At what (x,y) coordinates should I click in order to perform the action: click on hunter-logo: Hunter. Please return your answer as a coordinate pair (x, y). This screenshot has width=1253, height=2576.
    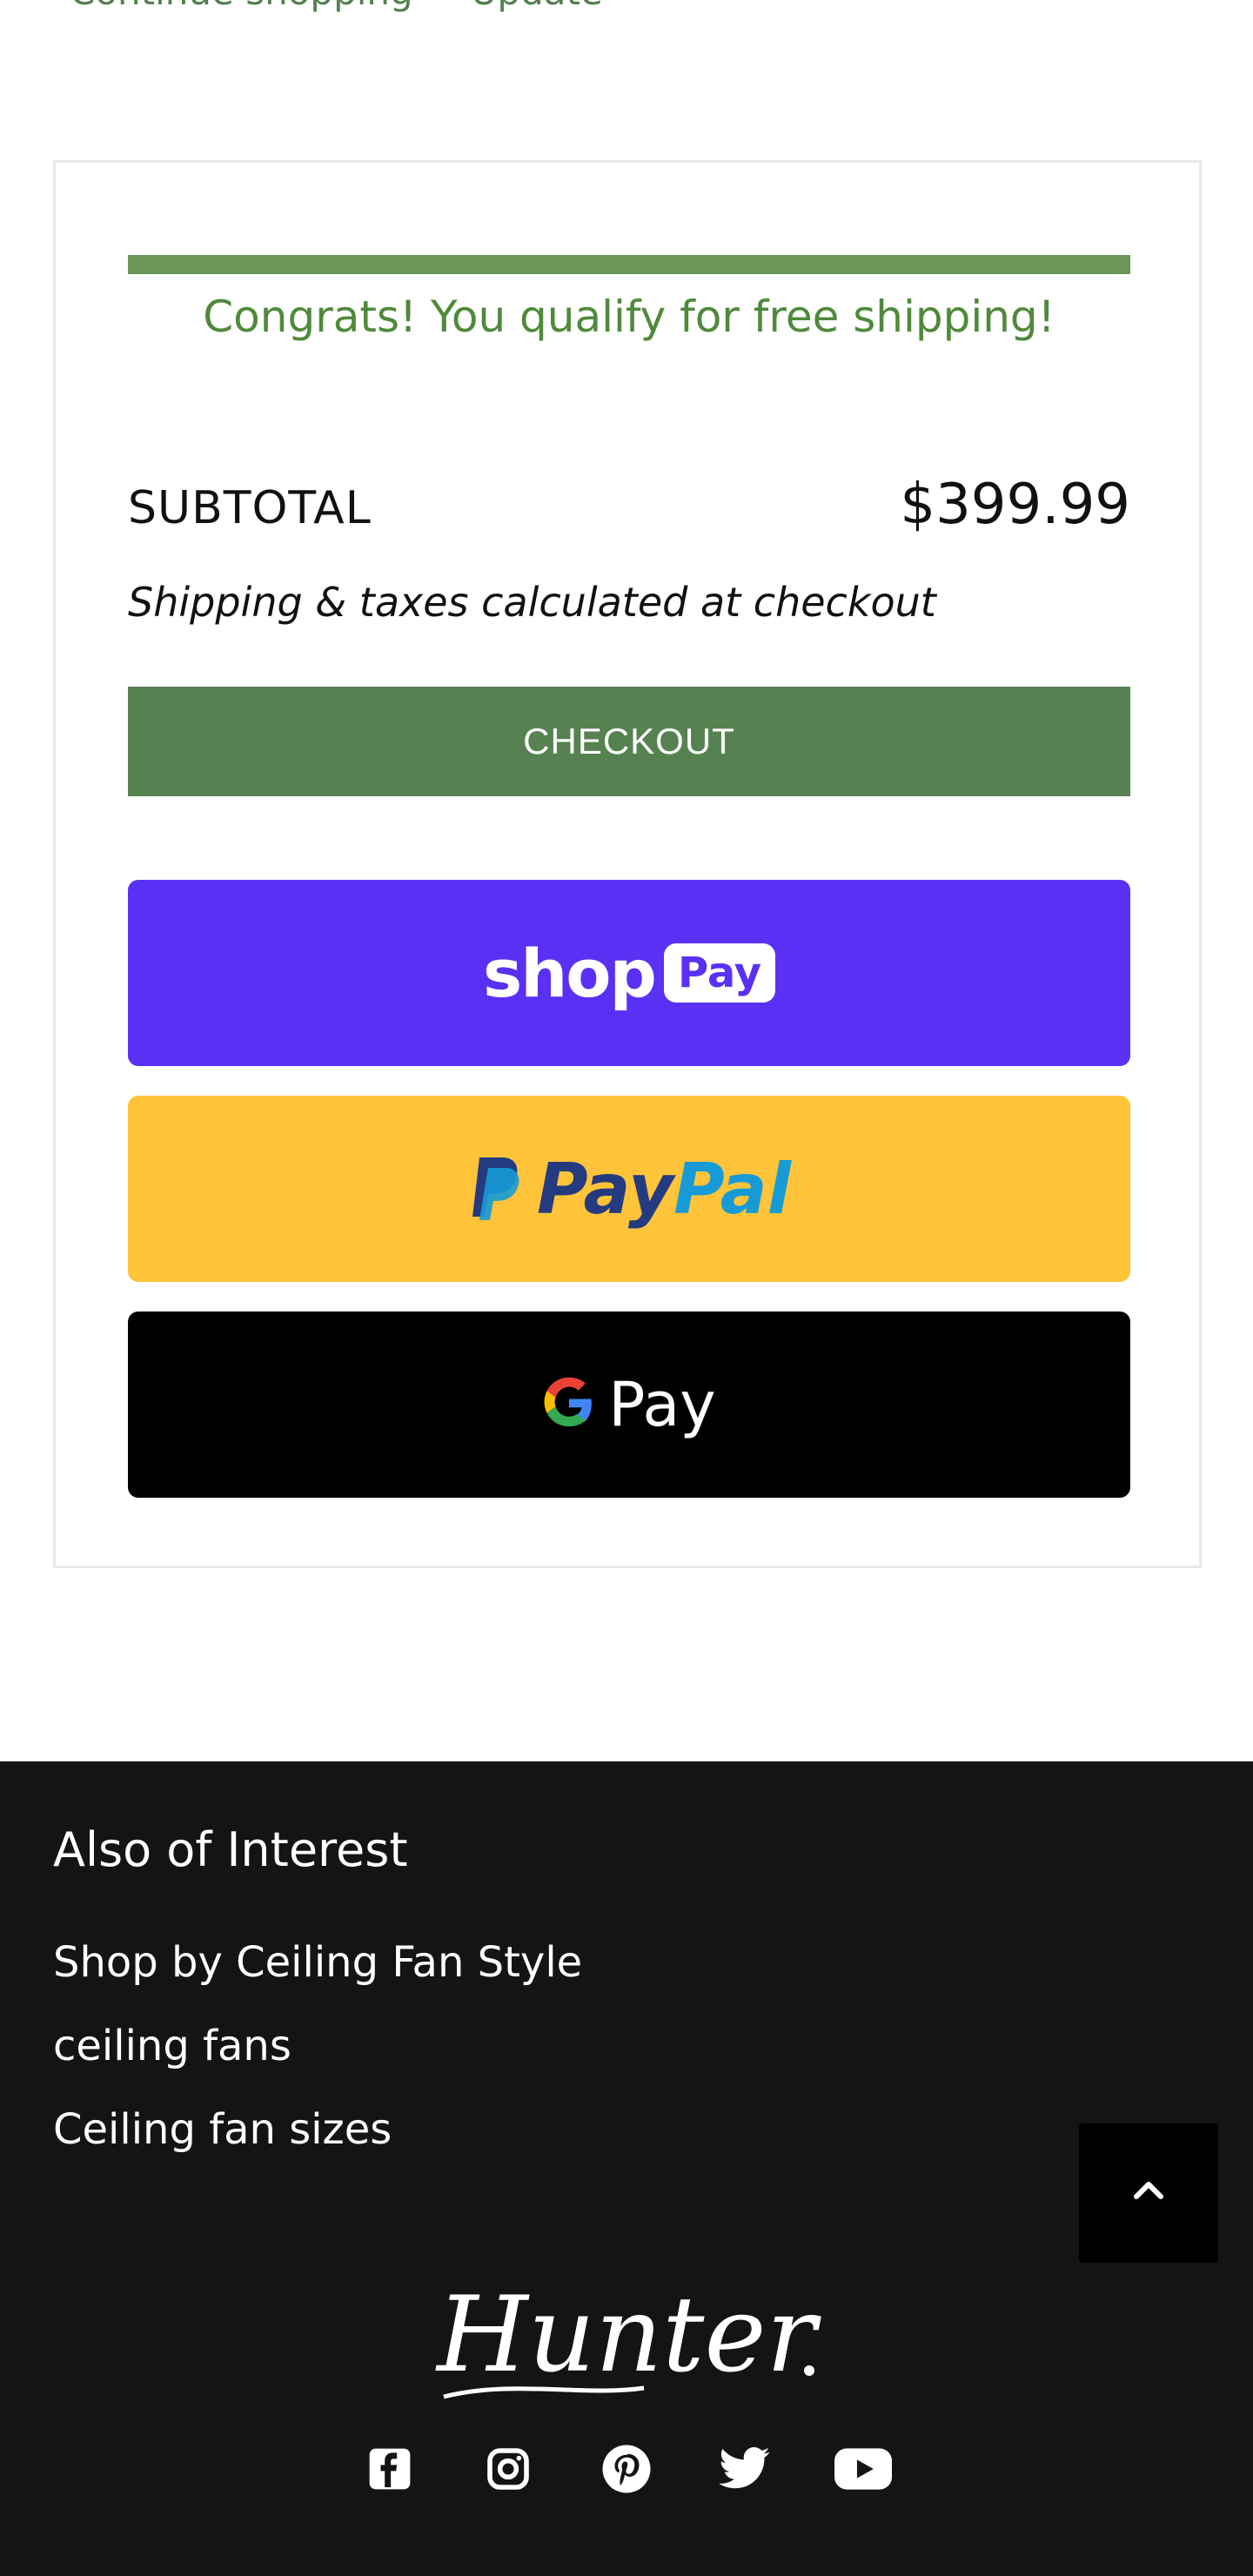
    Looking at the image, I should click on (626, 2344).